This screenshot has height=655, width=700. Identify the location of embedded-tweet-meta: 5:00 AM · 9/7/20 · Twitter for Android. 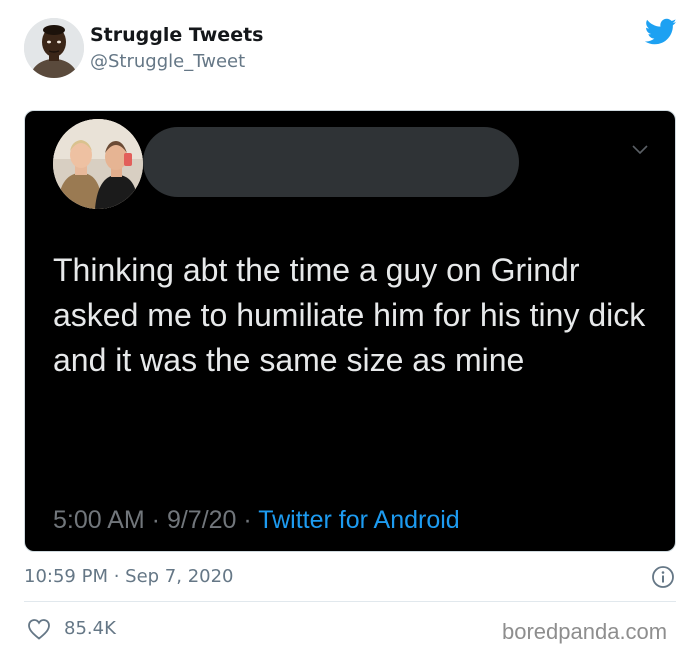
(256, 520).